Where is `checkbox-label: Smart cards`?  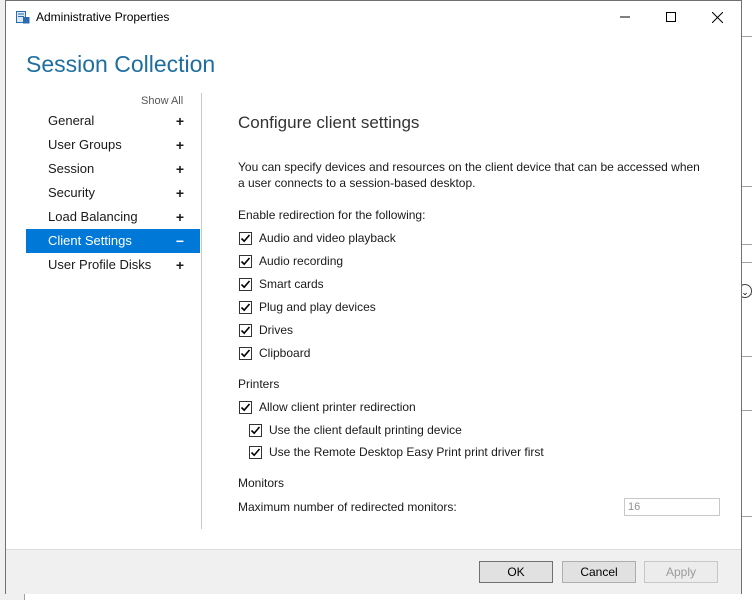
checkbox-label: Smart cards is located at coordinates (291, 284).